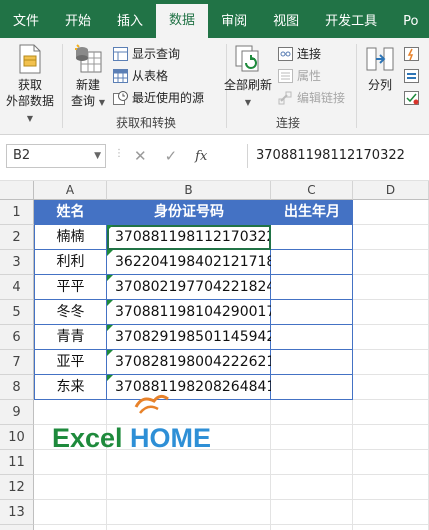  I want to click on connections-button: 连接, so click(299, 54).